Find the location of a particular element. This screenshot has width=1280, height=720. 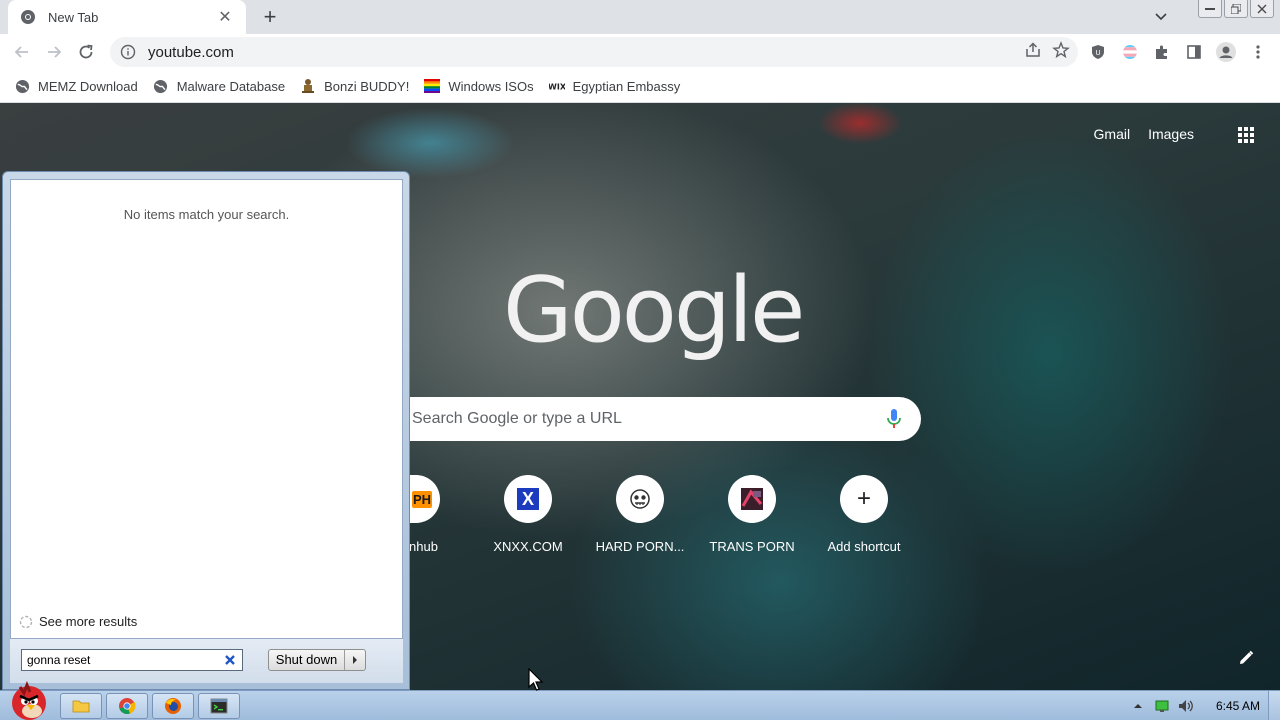

forward-button is located at coordinates (54, 52).